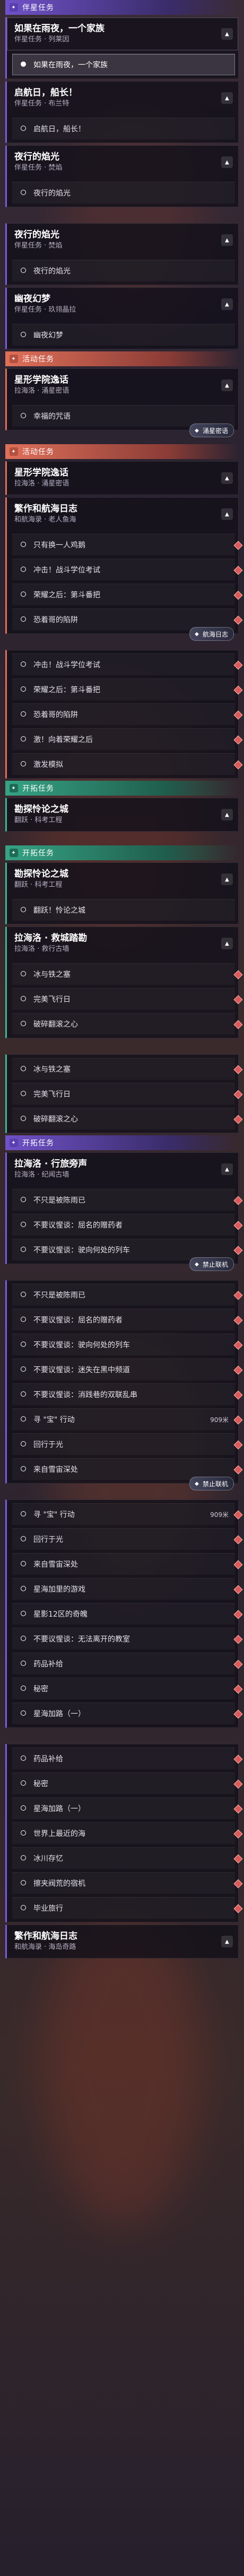 This screenshot has height=2576, width=244. What do you see at coordinates (122, 7) in the screenshot?
I see `category-header-companion: ✦ 伴星任务` at bounding box center [122, 7].